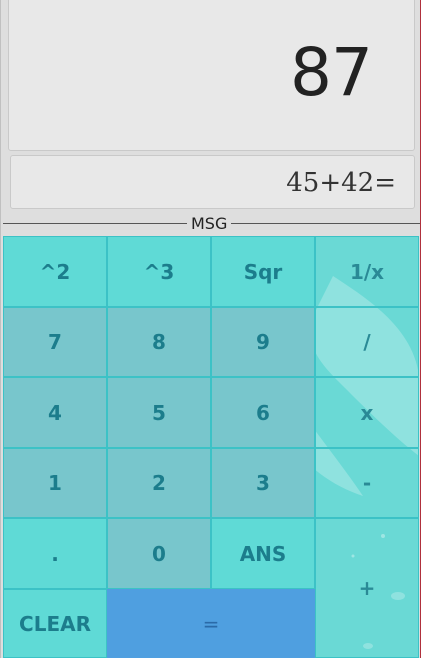 Image resolution: width=421 pixels, height=658 pixels. Describe the element at coordinates (263, 412) in the screenshot. I see `six-button: 6` at that location.